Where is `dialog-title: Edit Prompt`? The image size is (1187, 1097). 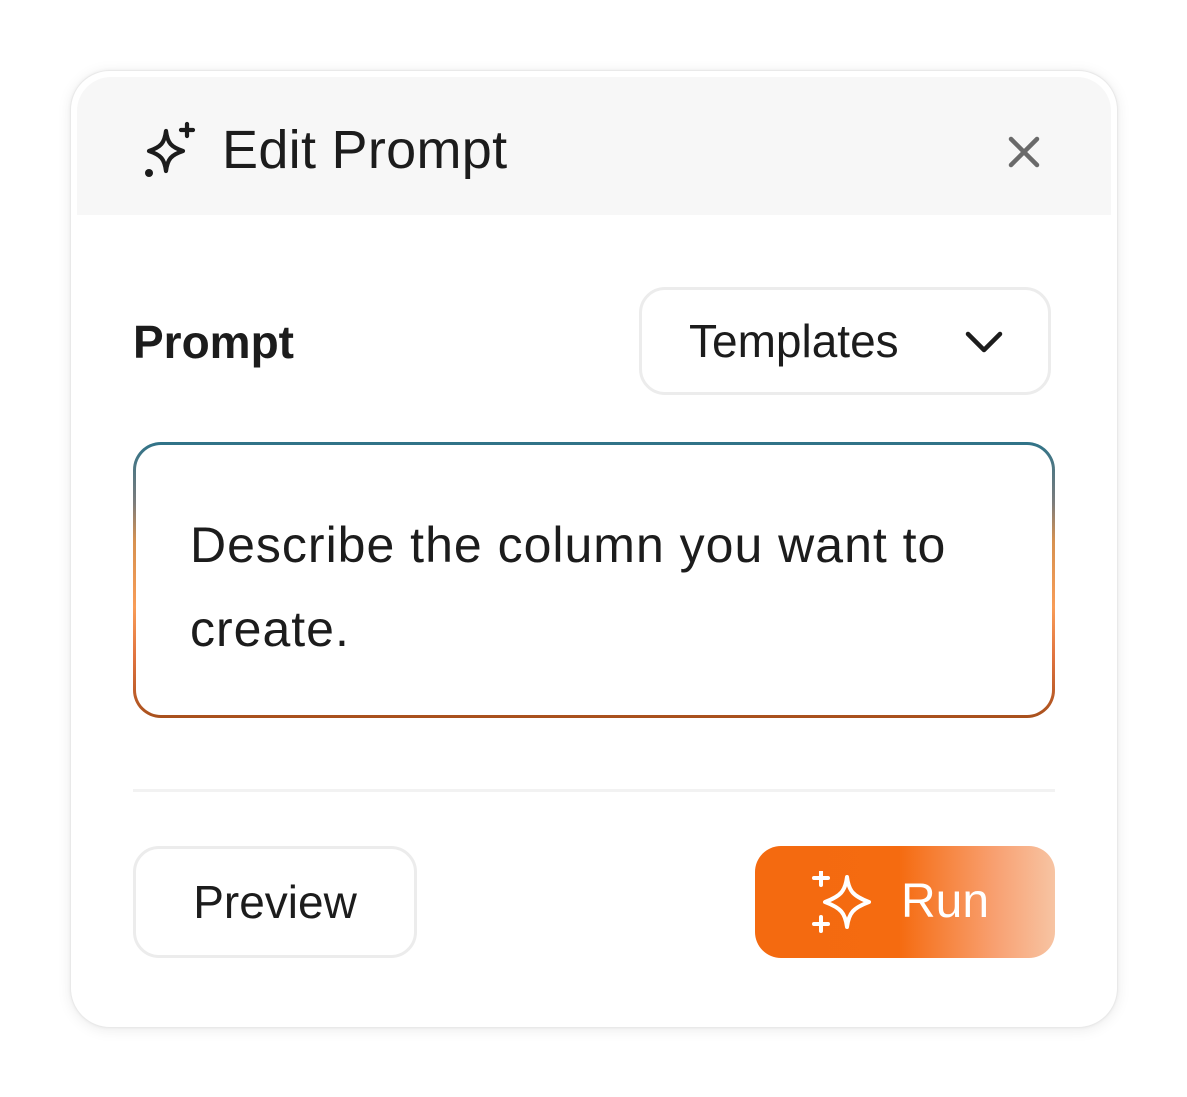 dialog-title: Edit Prompt is located at coordinates (365, 150).